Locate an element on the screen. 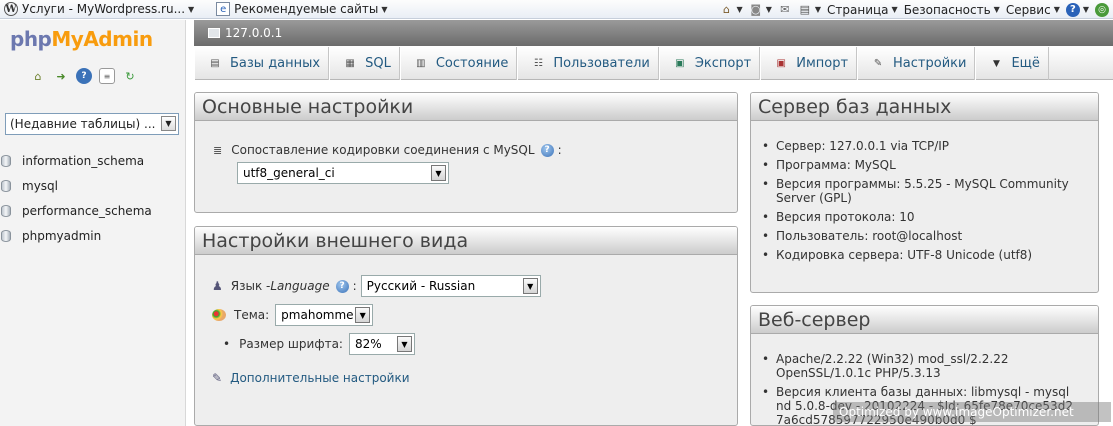 The image size is (1113, 426). theme-value: pmahomme is located at coordinates (317, 315).